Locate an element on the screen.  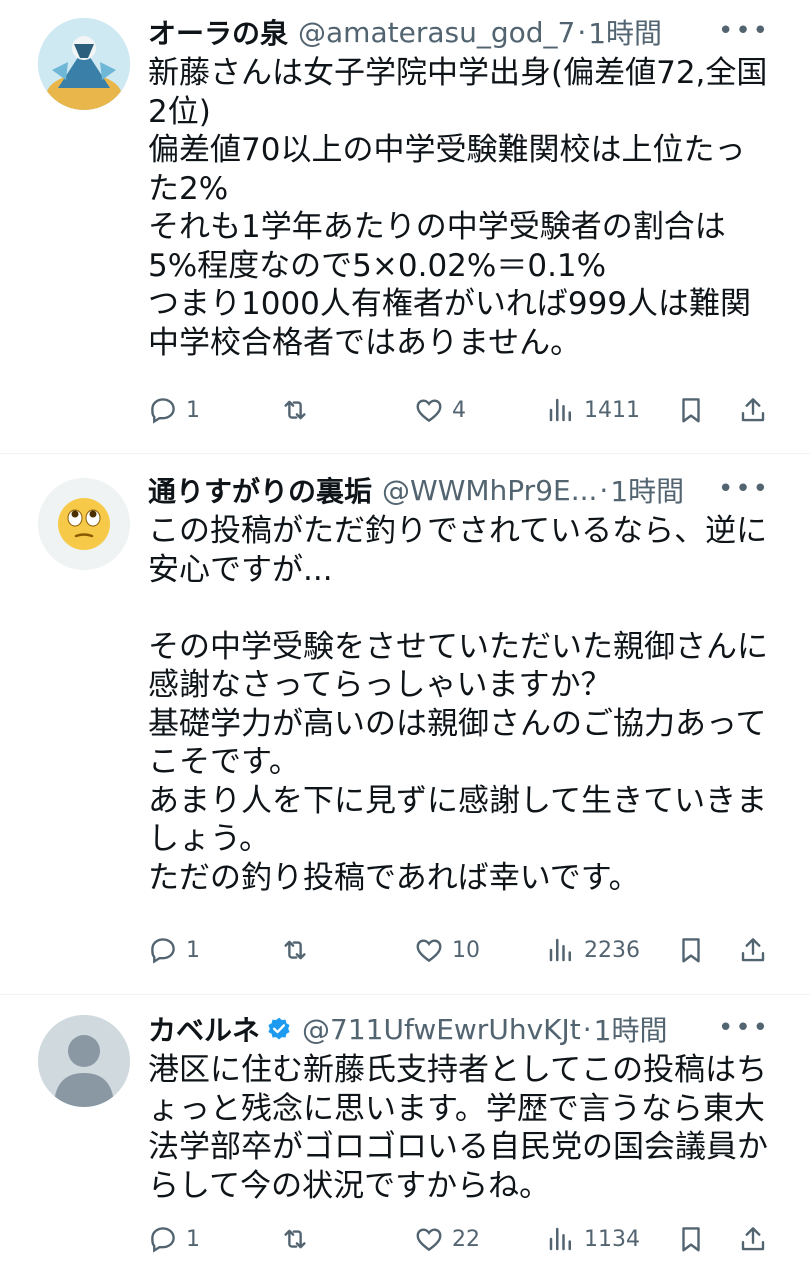
views-count: 1411 is located at coordinates (612, 410).